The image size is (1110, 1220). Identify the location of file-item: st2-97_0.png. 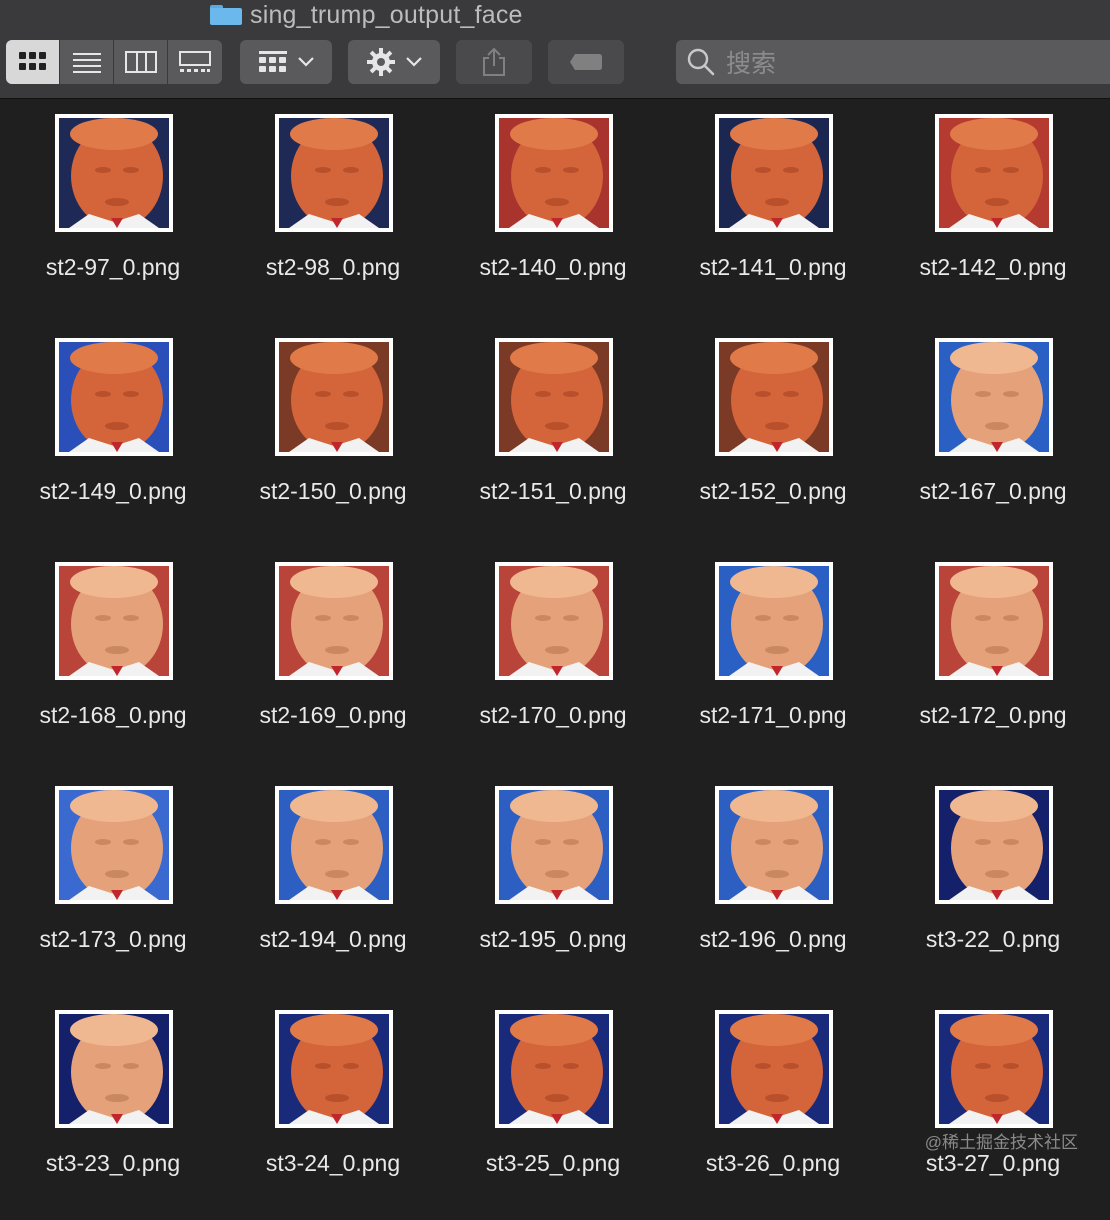
(110, 212).